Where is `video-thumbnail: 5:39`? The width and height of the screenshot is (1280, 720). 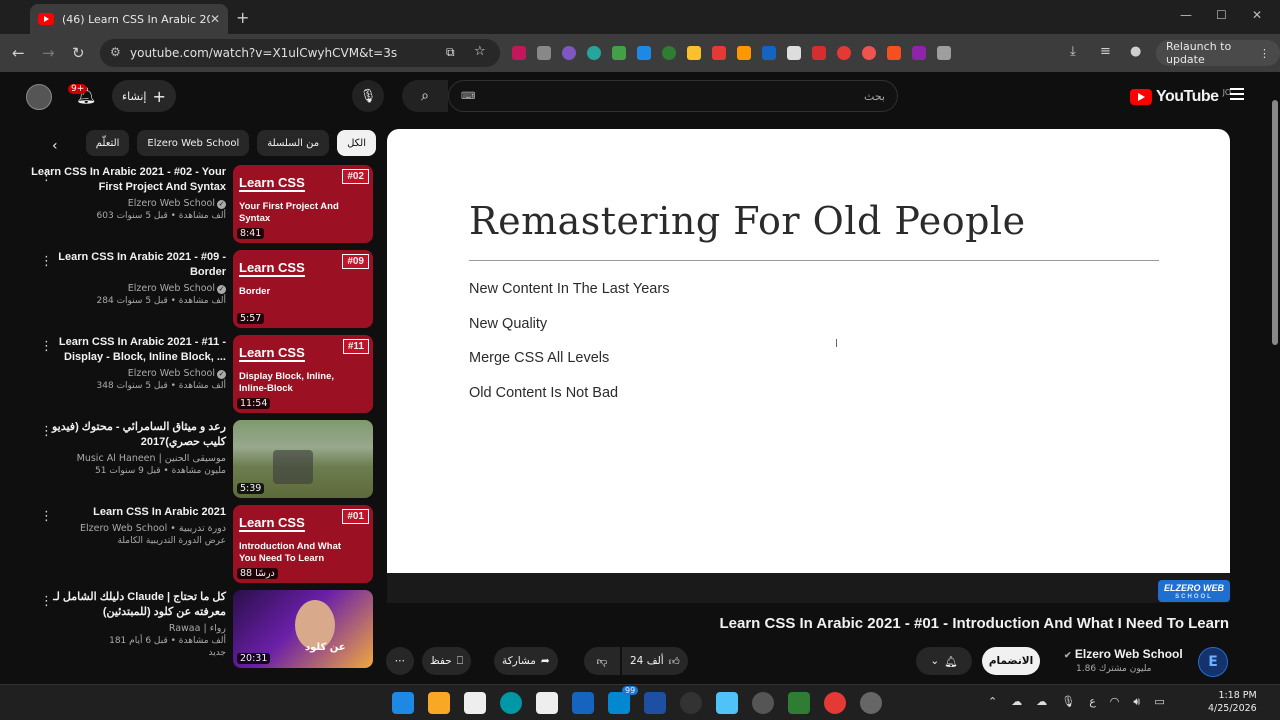 video-thumbnail: 5:39 is located at coordinates (303, 459).